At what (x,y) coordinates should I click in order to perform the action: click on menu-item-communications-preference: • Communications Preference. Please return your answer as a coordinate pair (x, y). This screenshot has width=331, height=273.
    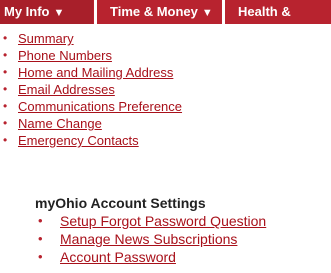
    Looking at the image, I should click on (91, 106).